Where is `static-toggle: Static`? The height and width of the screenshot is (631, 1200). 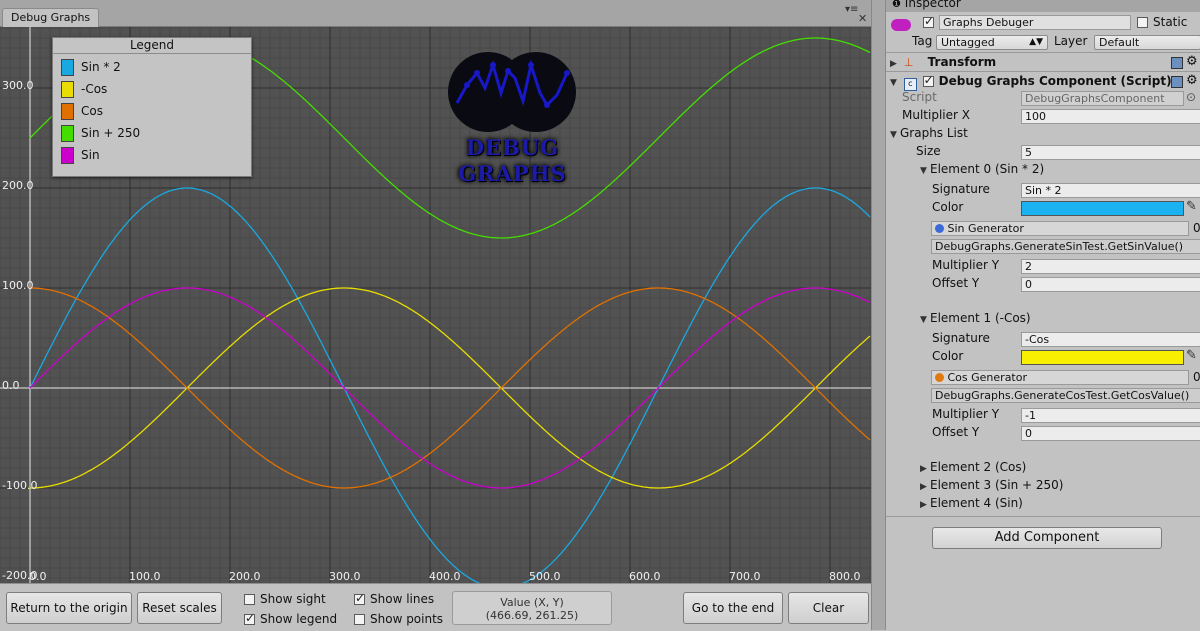 static-toggle: Static is located at coordinates (1162, 23).